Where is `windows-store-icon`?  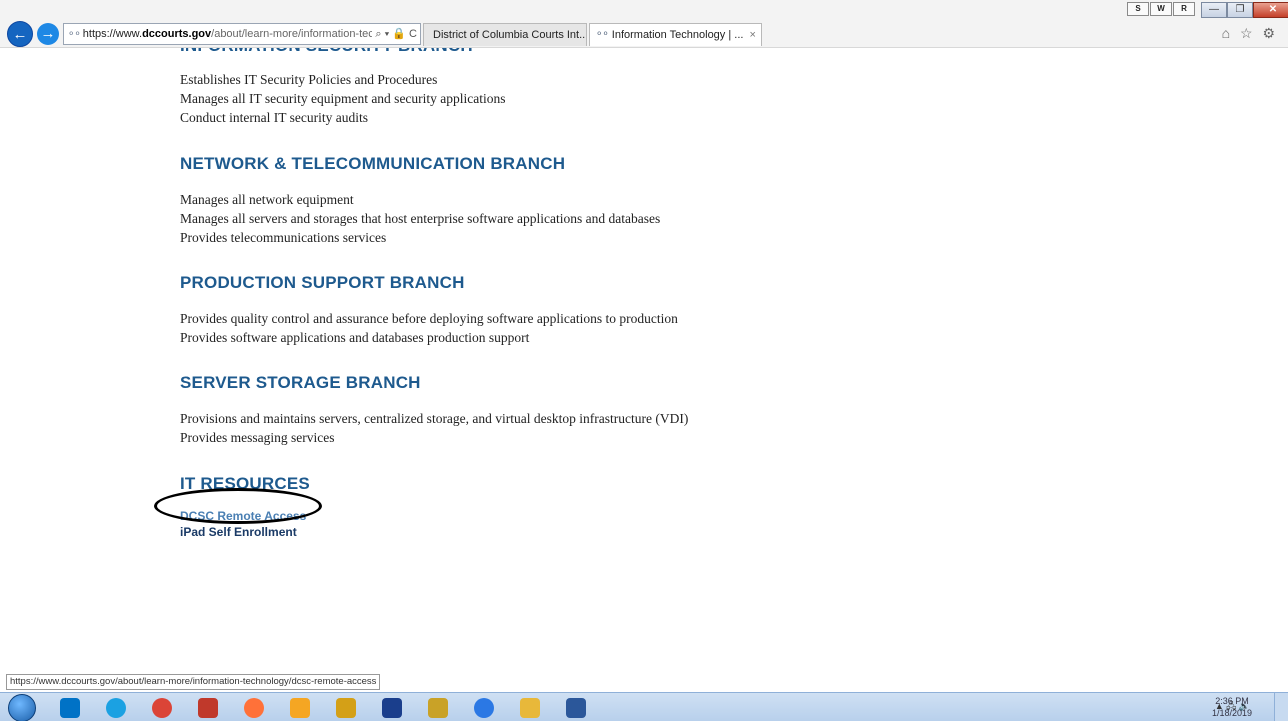 windows-store-icon is located at coordinates (392, 708).